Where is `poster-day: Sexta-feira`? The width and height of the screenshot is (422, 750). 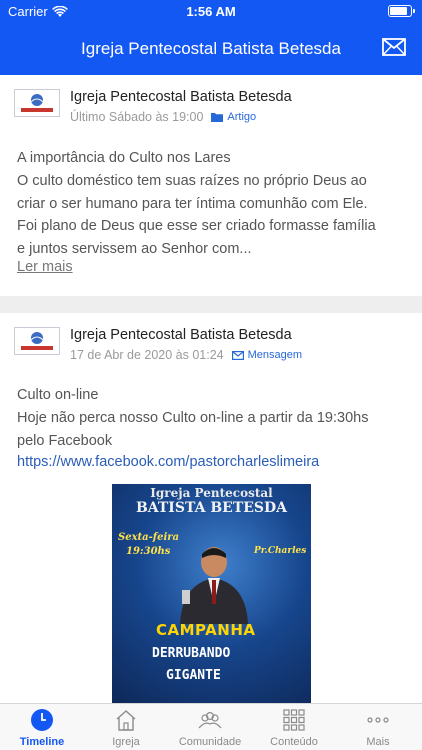
poster-day: Sexta-feira is located at coordinates (149, 537).